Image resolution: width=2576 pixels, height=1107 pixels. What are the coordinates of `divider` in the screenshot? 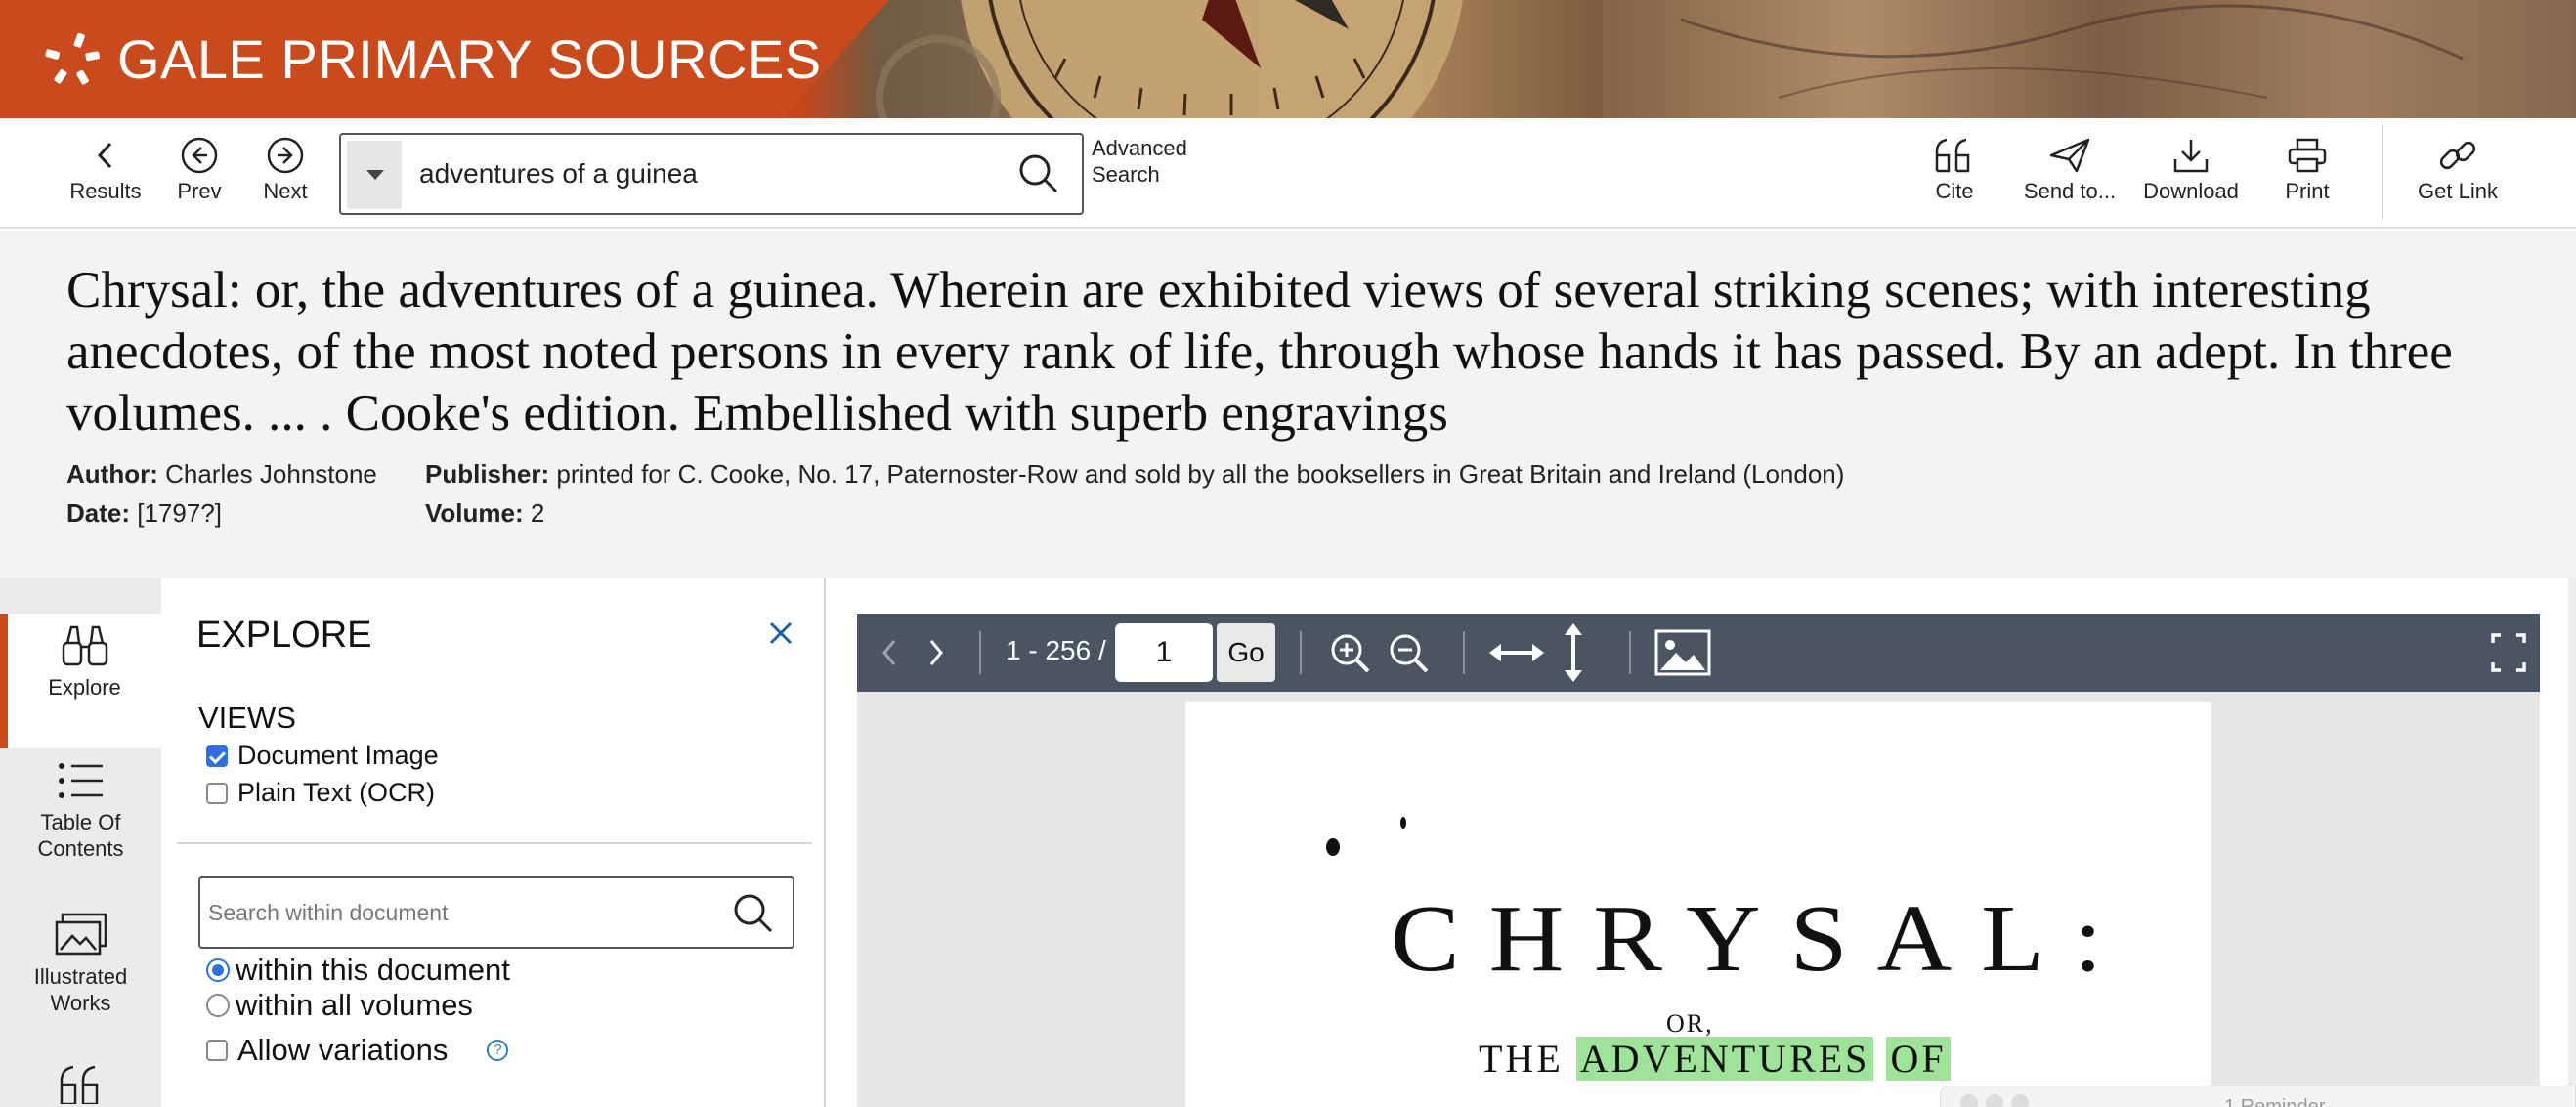 It's located at (495, 843).